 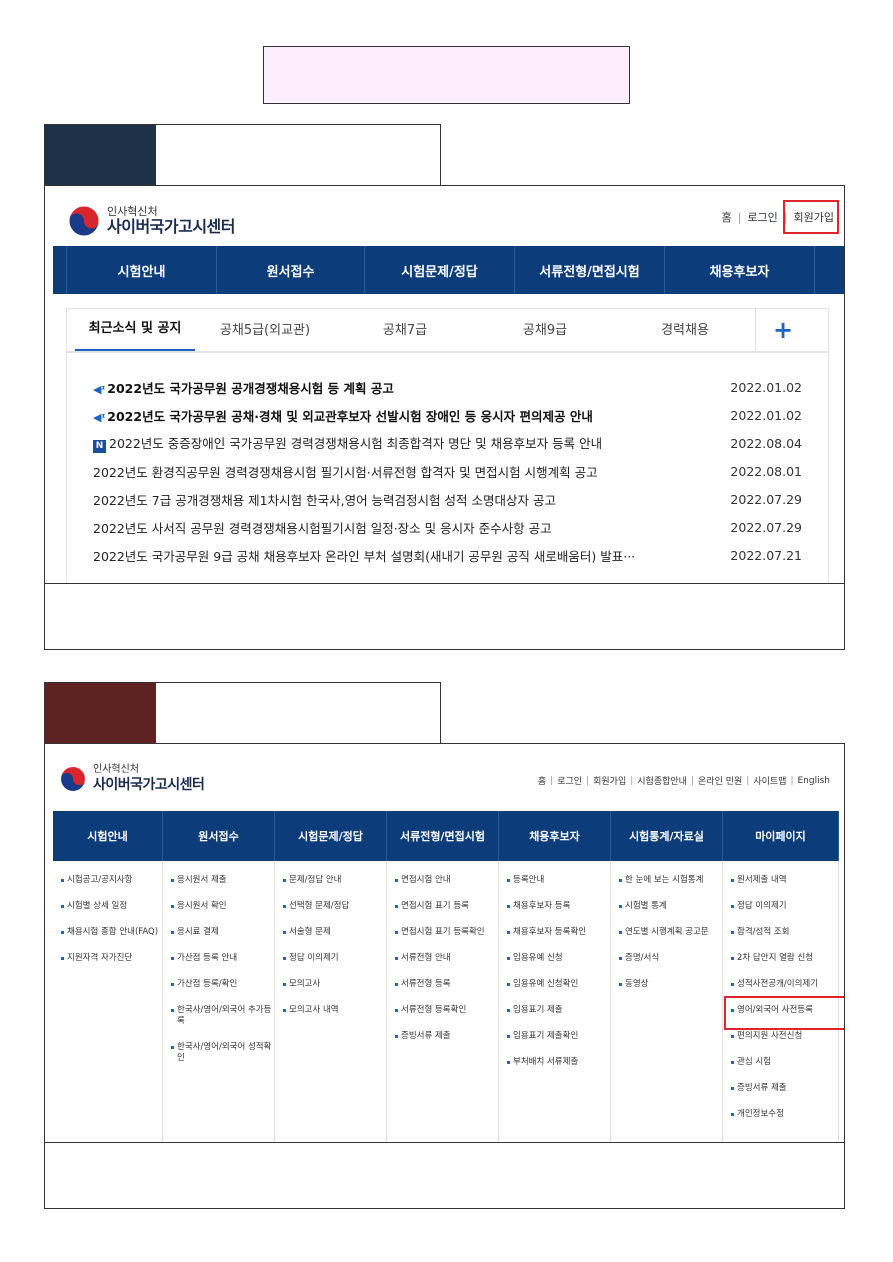 What do you see at coordinates (440, 270) in the screenshot?
I see `nav-item-questions: 시험문제/정답` at bounding box center [440, 270].